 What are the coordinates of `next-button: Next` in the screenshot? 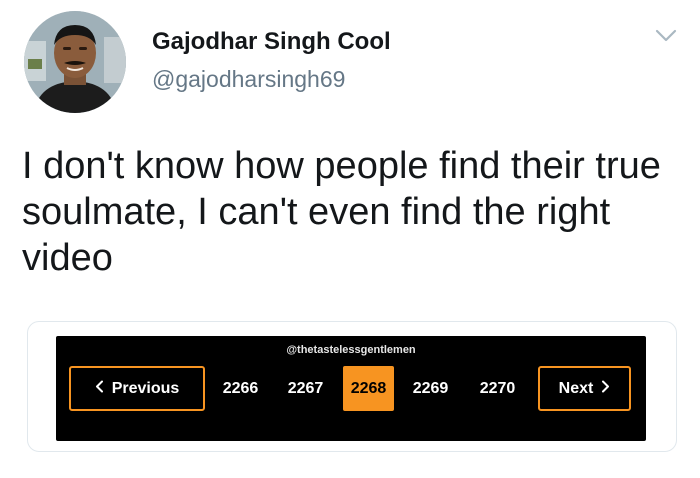 It's located at (584, 388).